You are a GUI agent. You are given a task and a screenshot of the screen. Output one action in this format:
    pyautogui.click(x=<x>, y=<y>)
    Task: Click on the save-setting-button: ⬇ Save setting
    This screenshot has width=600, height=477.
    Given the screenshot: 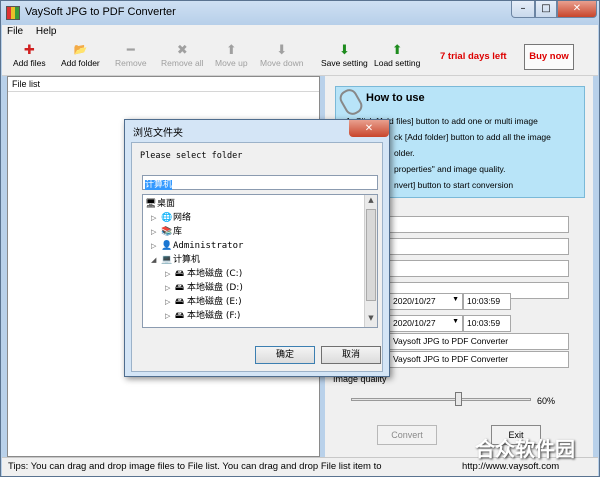 What is the action you would take?
    pyautogui.click(x=344, y=55)
    